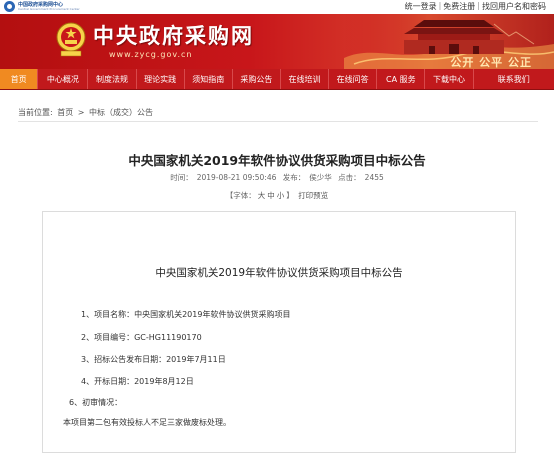 Image resolution: width=554 pixels, height=453 pixels. What do you see at coordinates (141, 337) in the screenshot?
I see `content-item-project-number: 2、项目编号：GC-HG11190170` at bounding box center [141, 337].